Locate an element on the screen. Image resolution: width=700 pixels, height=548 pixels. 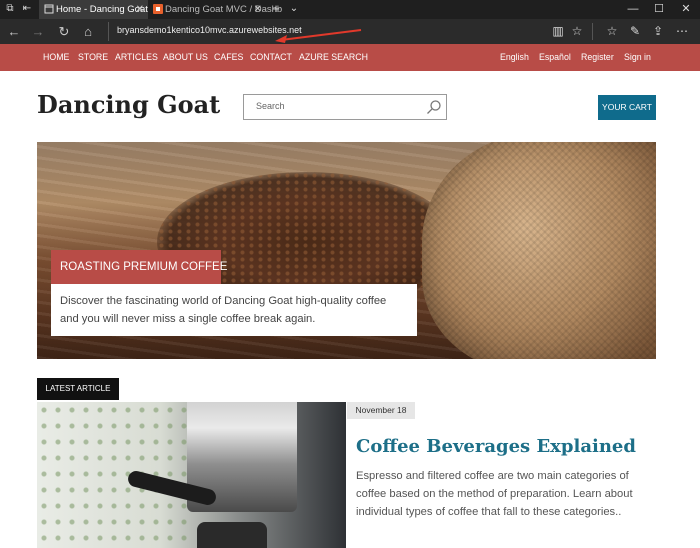
tab-label: Home - Dancing Goat is located at coordinates (102, 9).